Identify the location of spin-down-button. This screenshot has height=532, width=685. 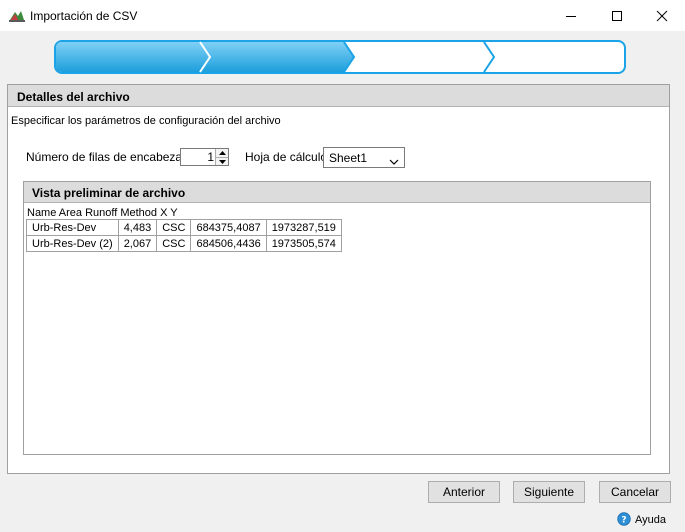
(222, 161).